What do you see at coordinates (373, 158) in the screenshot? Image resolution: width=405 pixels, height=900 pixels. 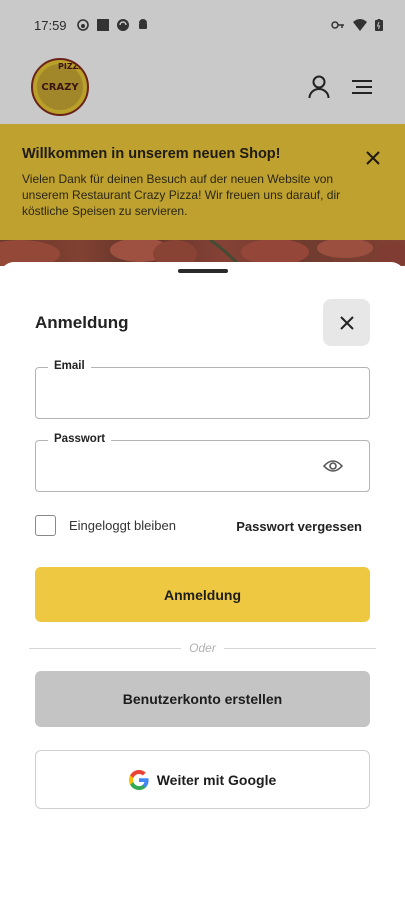 I see `banner-close-icon` at bounding box center [373, 158].